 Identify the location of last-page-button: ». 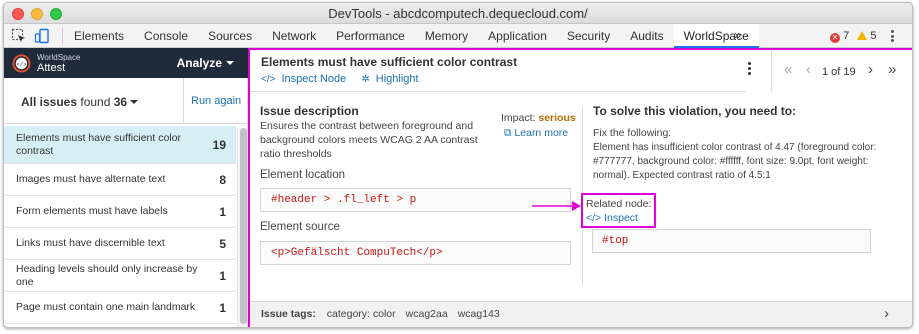
(892, 69).